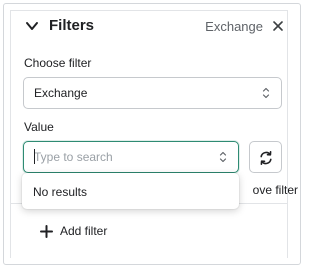 The height and width of the screenshot is (270, 320). What do you see at coordinates (84, 231) in the screenshot?
I see `add-filter-label: Add filter` at bounding box center [84, 231].